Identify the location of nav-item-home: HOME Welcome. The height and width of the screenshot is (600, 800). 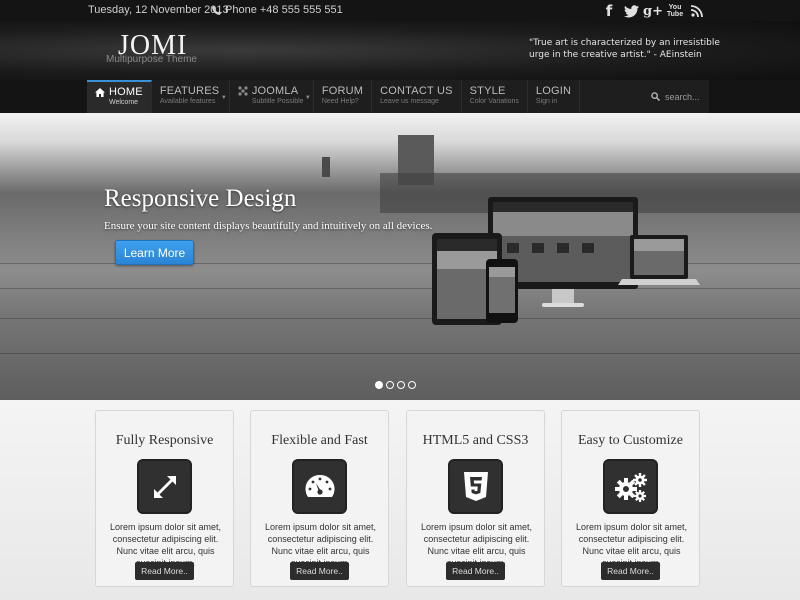
(119, 96).